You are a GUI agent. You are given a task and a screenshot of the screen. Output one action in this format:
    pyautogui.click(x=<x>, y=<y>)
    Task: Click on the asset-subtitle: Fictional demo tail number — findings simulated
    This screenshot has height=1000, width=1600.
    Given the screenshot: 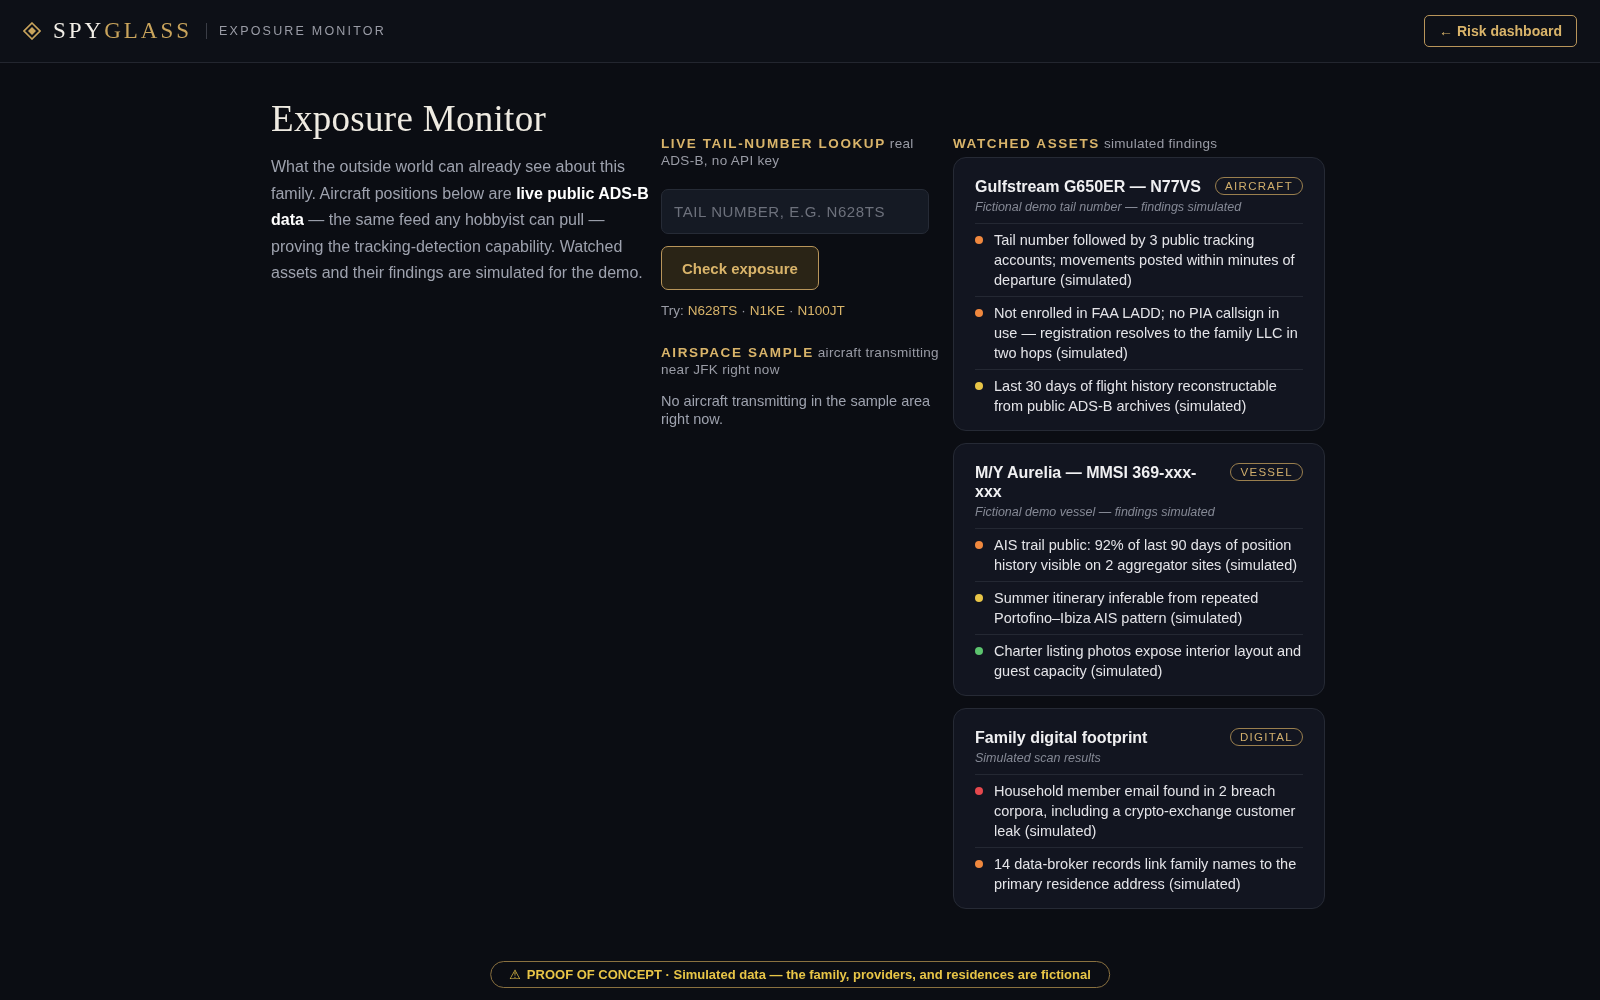 What is the action you would take?
    pyautogui.click(x=1109, y=207)
    